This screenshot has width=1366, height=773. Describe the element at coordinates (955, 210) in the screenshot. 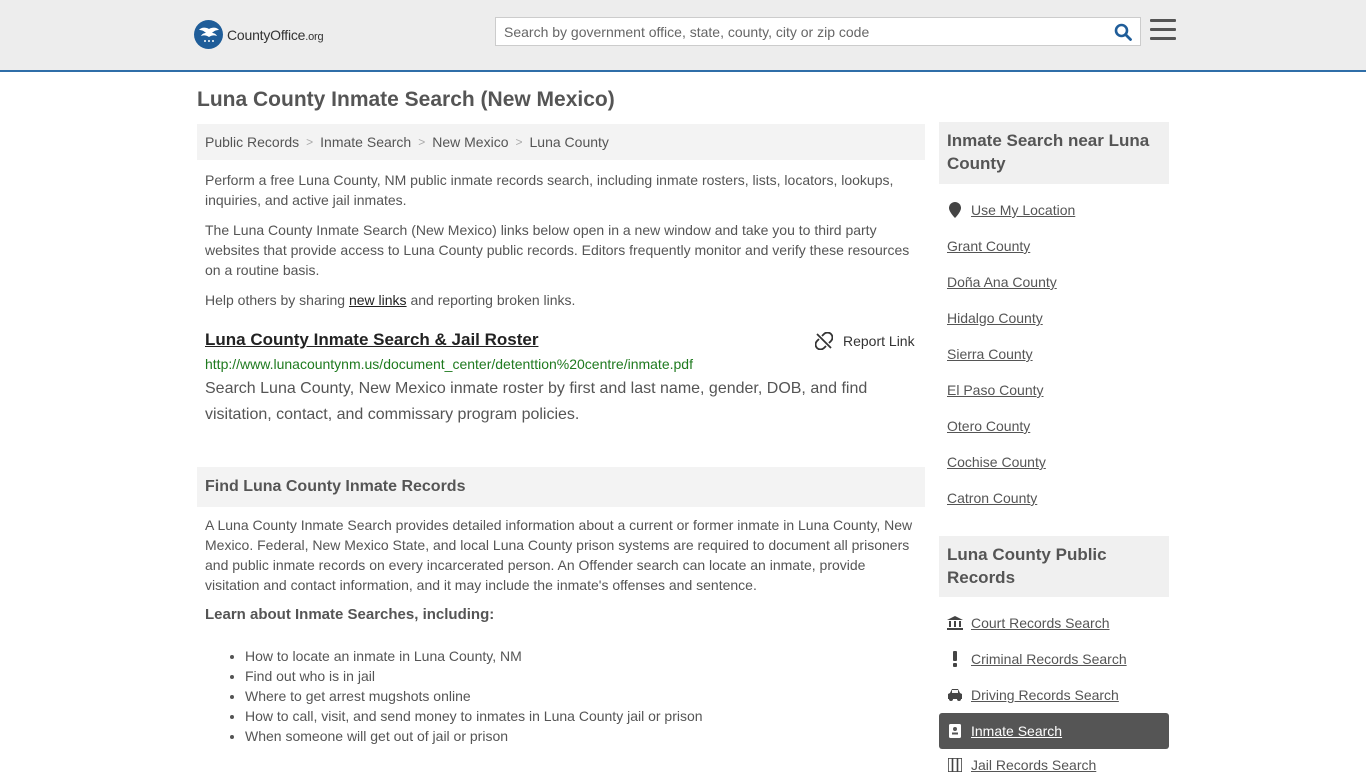

I see `map-pin-icon` at that location.